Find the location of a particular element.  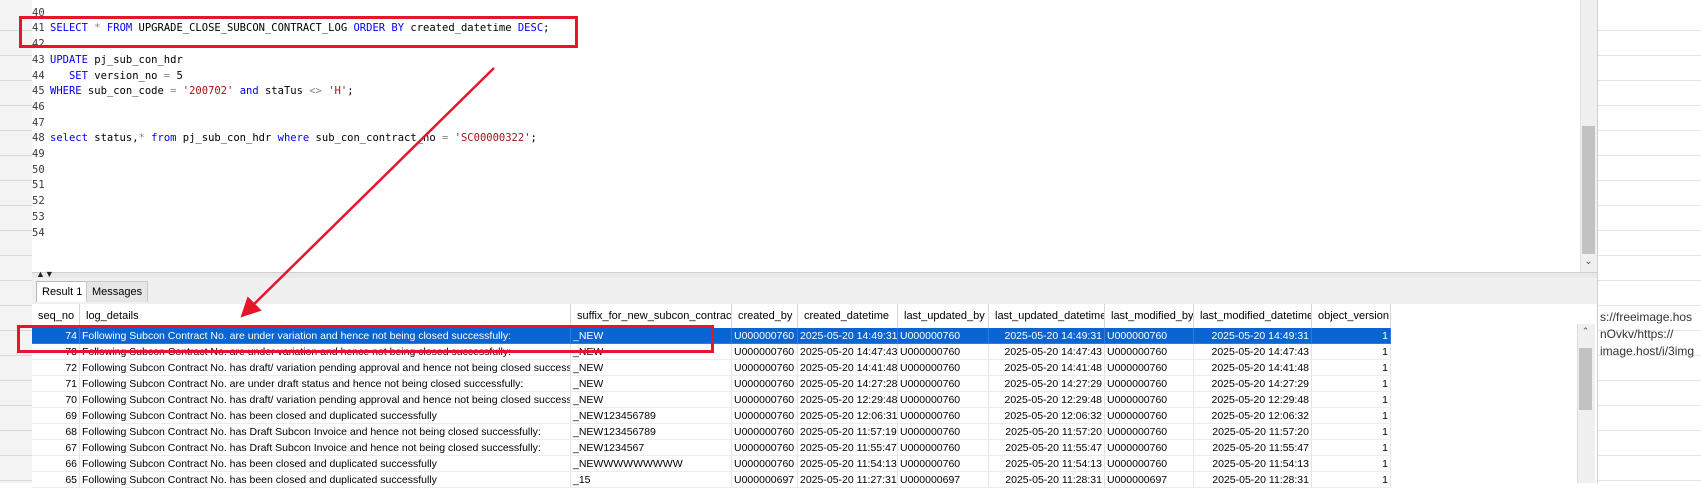

annotation-arrow-layer is located at coordinates (367, 192).